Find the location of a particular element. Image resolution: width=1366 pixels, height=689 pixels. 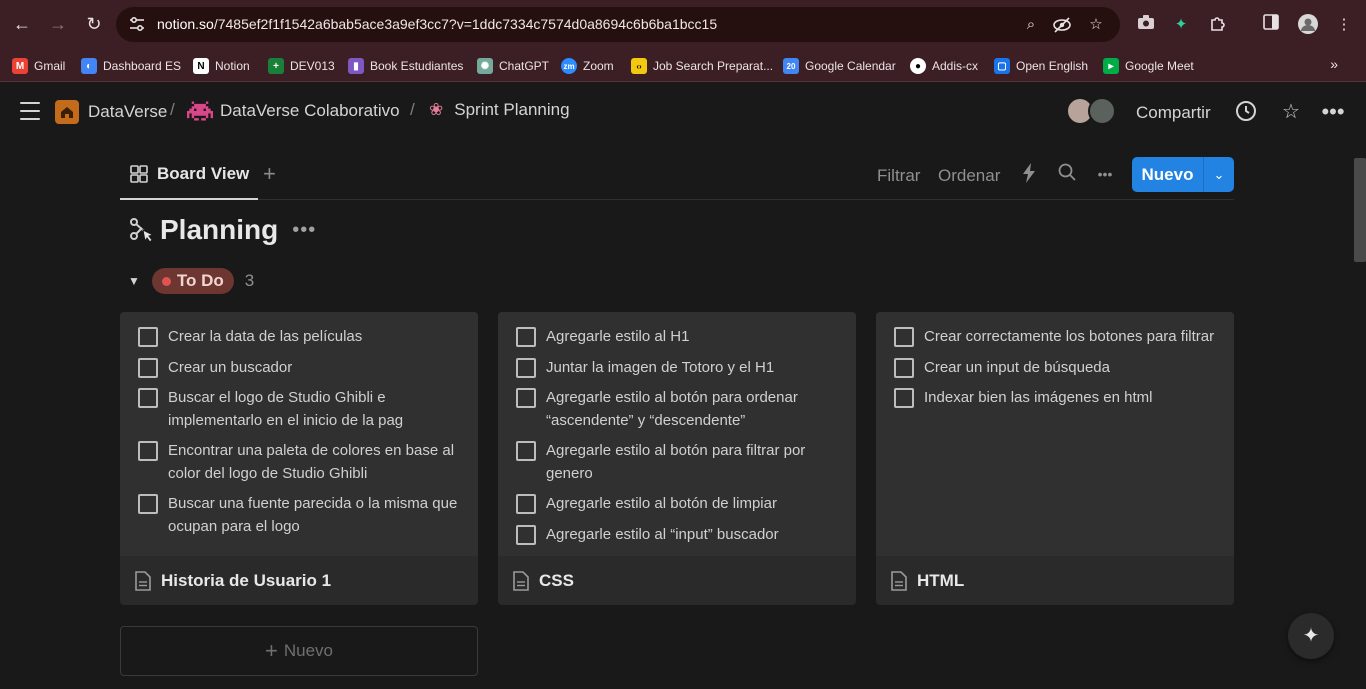

todo-text: Indexar bien las imágenes en html is located at coordinates (1038, 398).